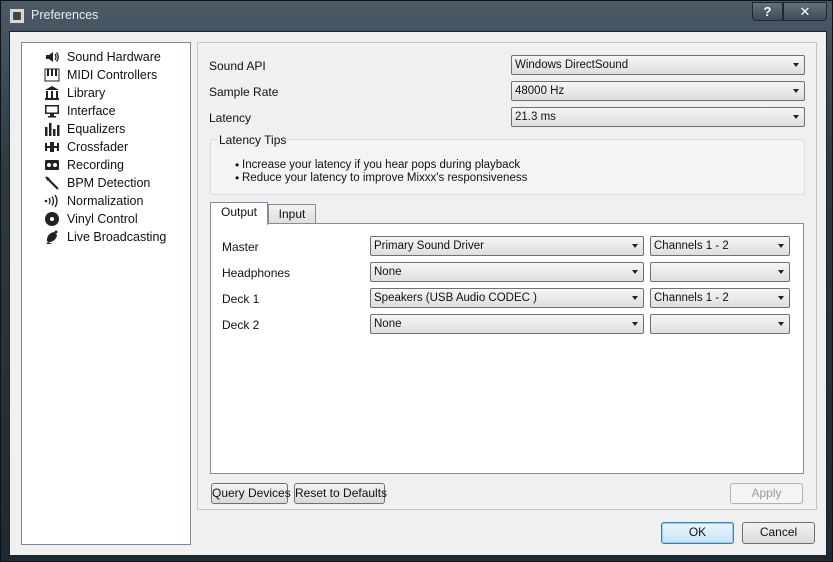 Image resolution: width=833 pixels, height=562 pixels. I want to click on output-label-headphones: Headphones, so click(256, 273).